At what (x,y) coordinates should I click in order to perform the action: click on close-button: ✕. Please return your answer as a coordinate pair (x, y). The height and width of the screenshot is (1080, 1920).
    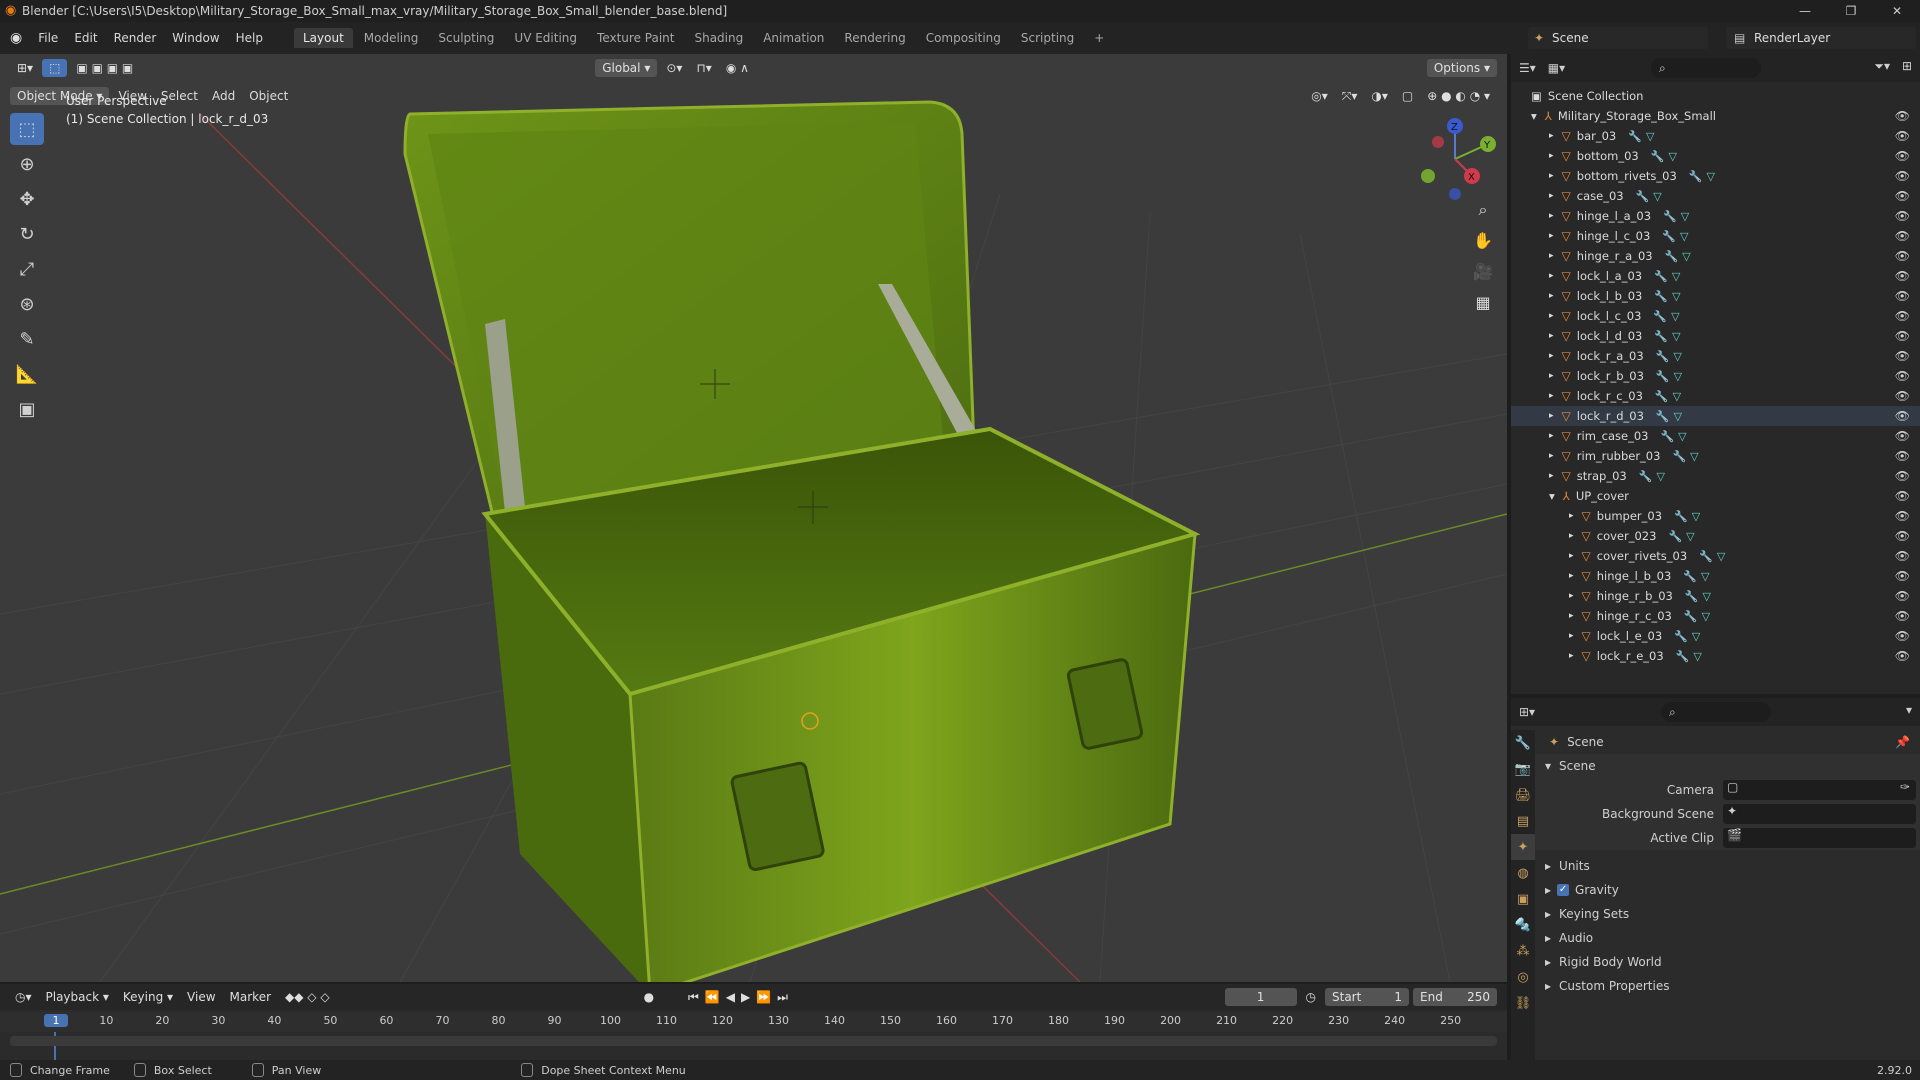
    Looking at the image, I should click on (1897, 11).